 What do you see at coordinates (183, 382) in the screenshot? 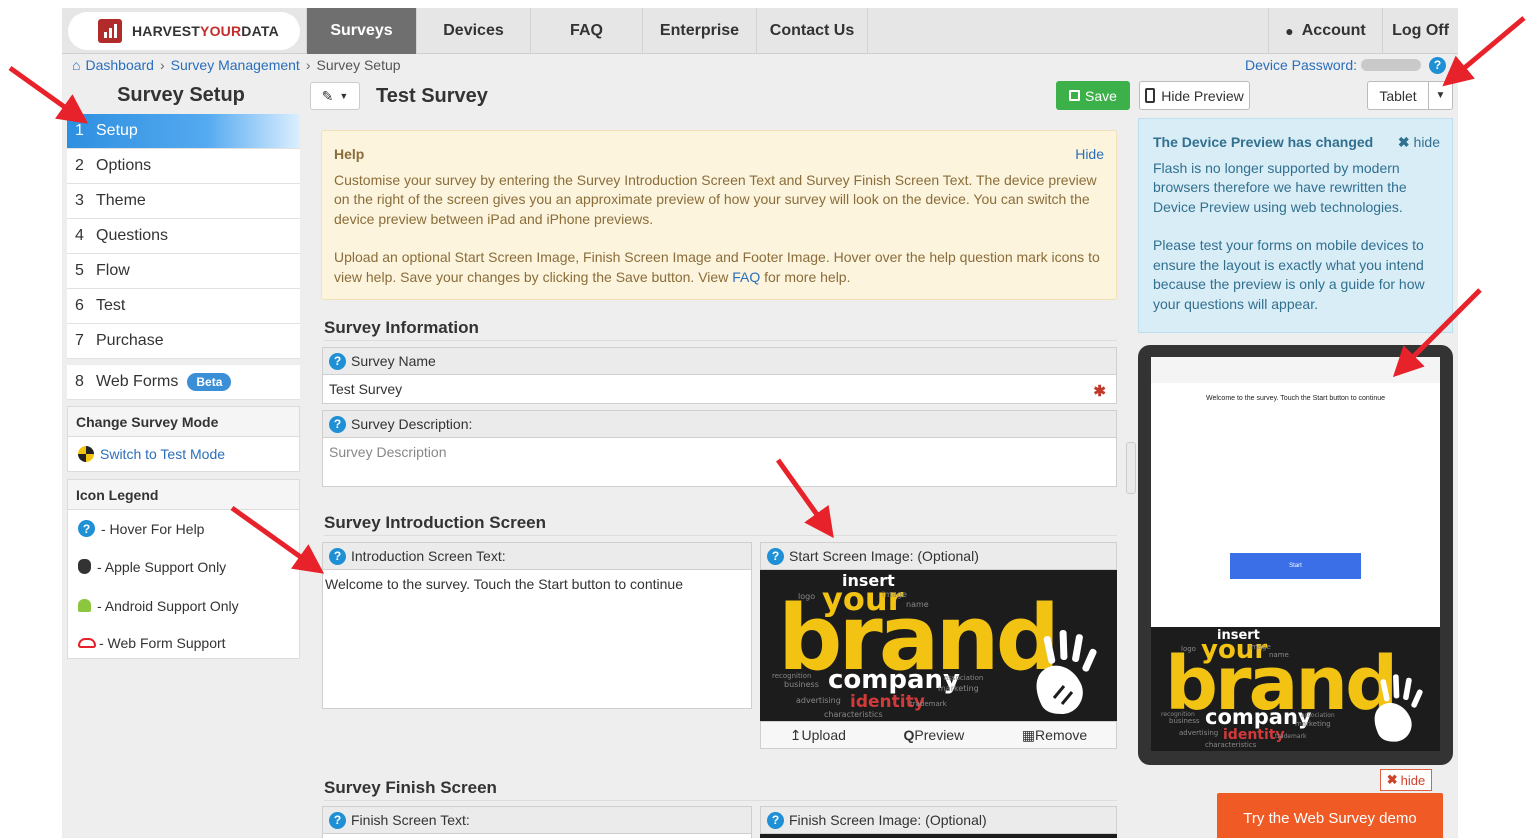
I see `step-web-forms: 8 Web Forms Beta` at bounding box center [183, 382].